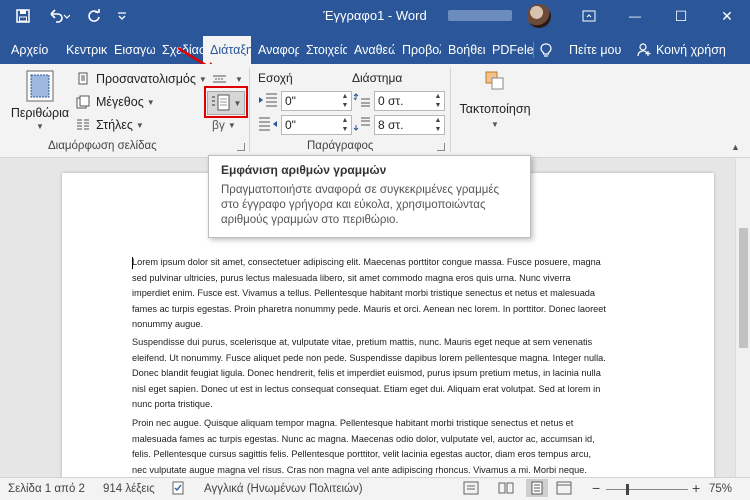 This screenshot has height=500, width=750. What do you see at coordinates (59, 16) in the screenshot?
I see `undo-icon` at bounding box center [59, 16].